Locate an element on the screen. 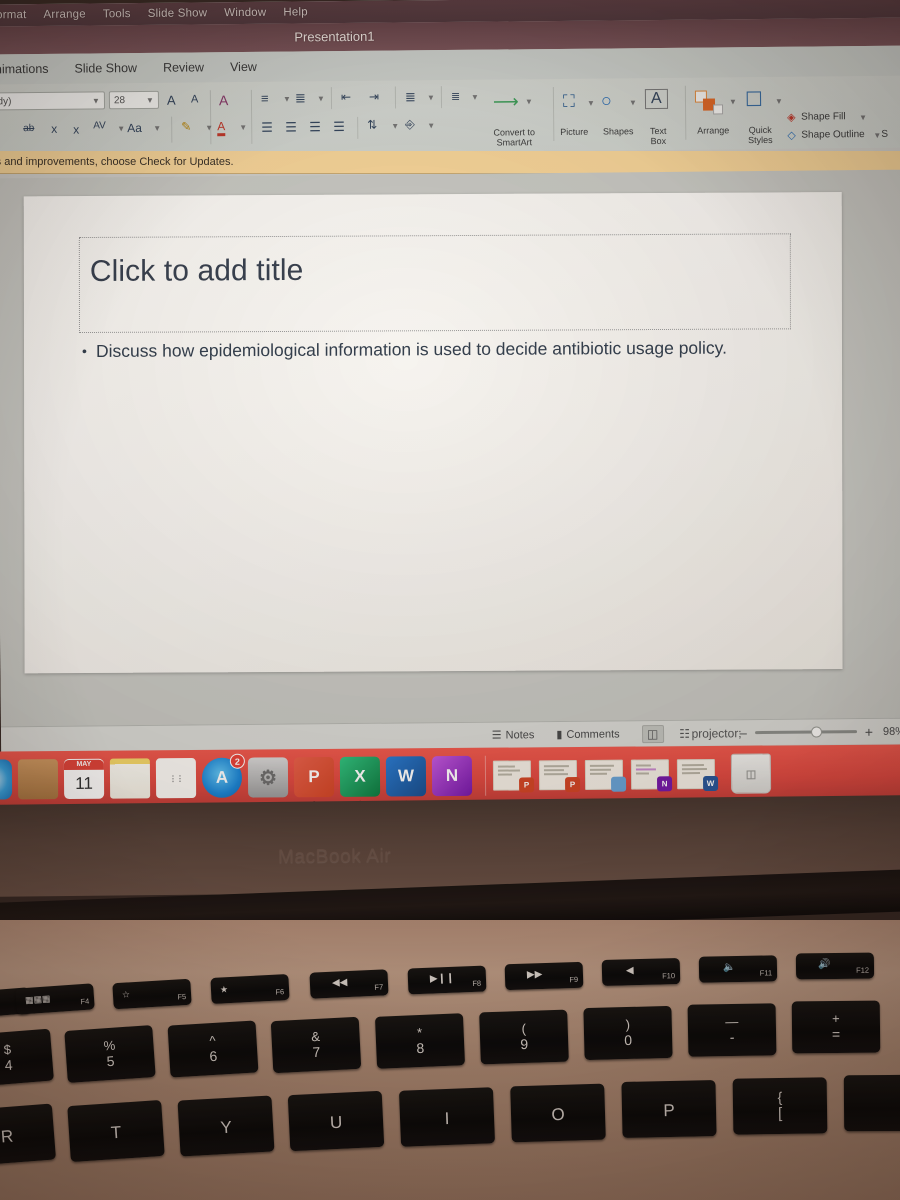 The height and width of the screenshot is (1200, 900). key-bracket-left: { [ is located at coordinates (780, 1106).